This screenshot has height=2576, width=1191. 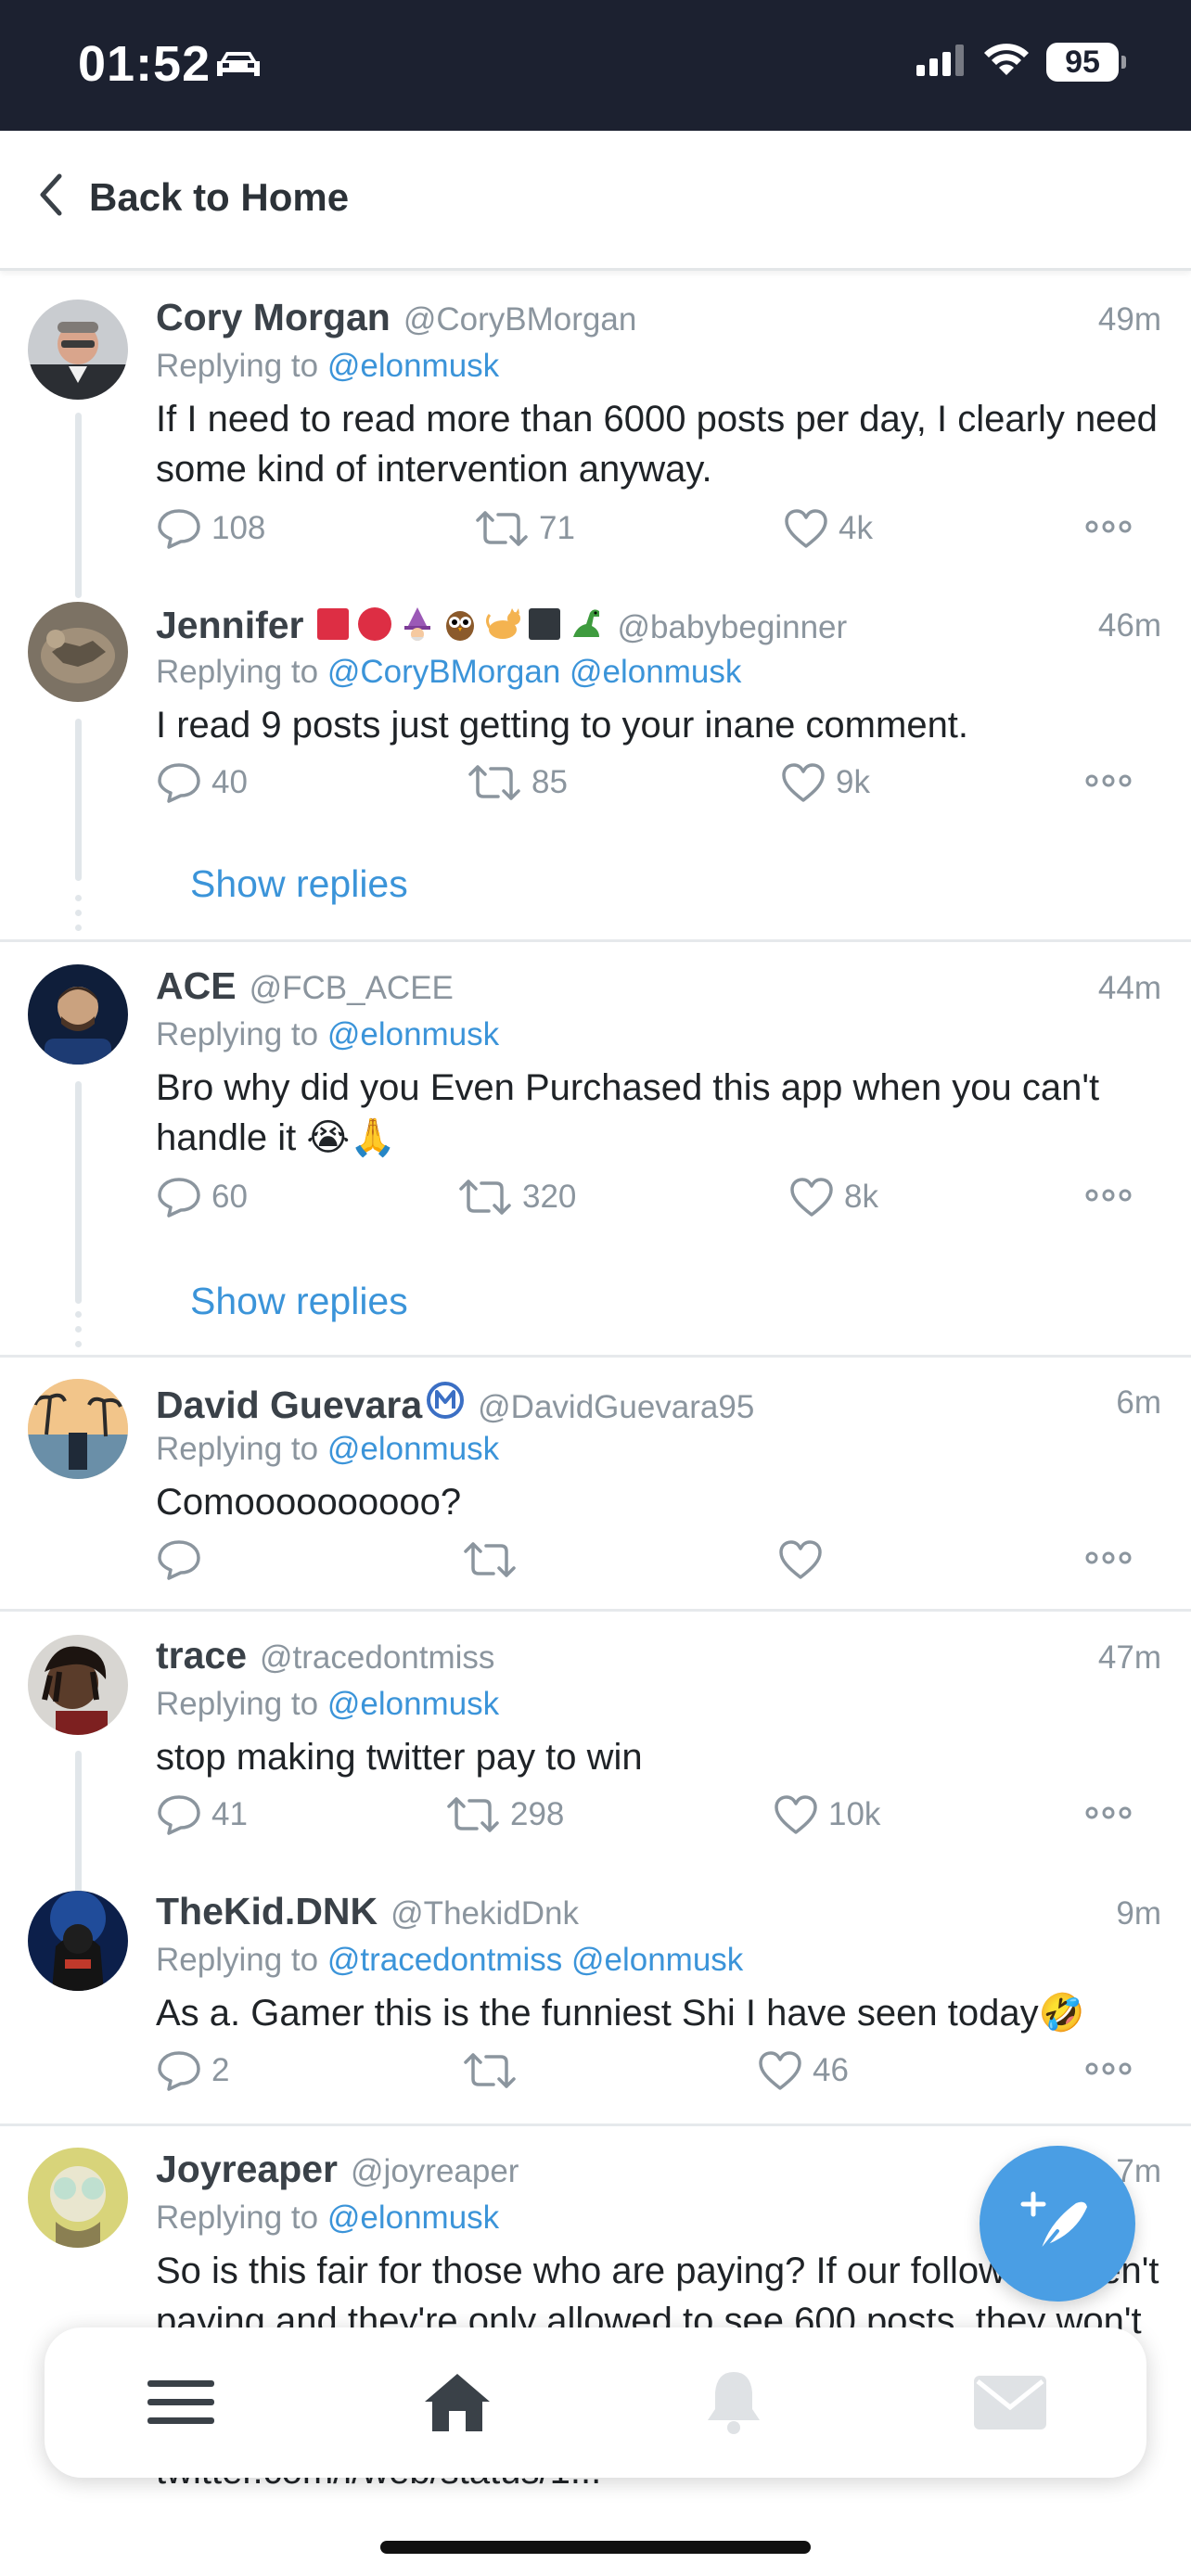 I want to click on author-name: ACE, so click(x=196, y=986).